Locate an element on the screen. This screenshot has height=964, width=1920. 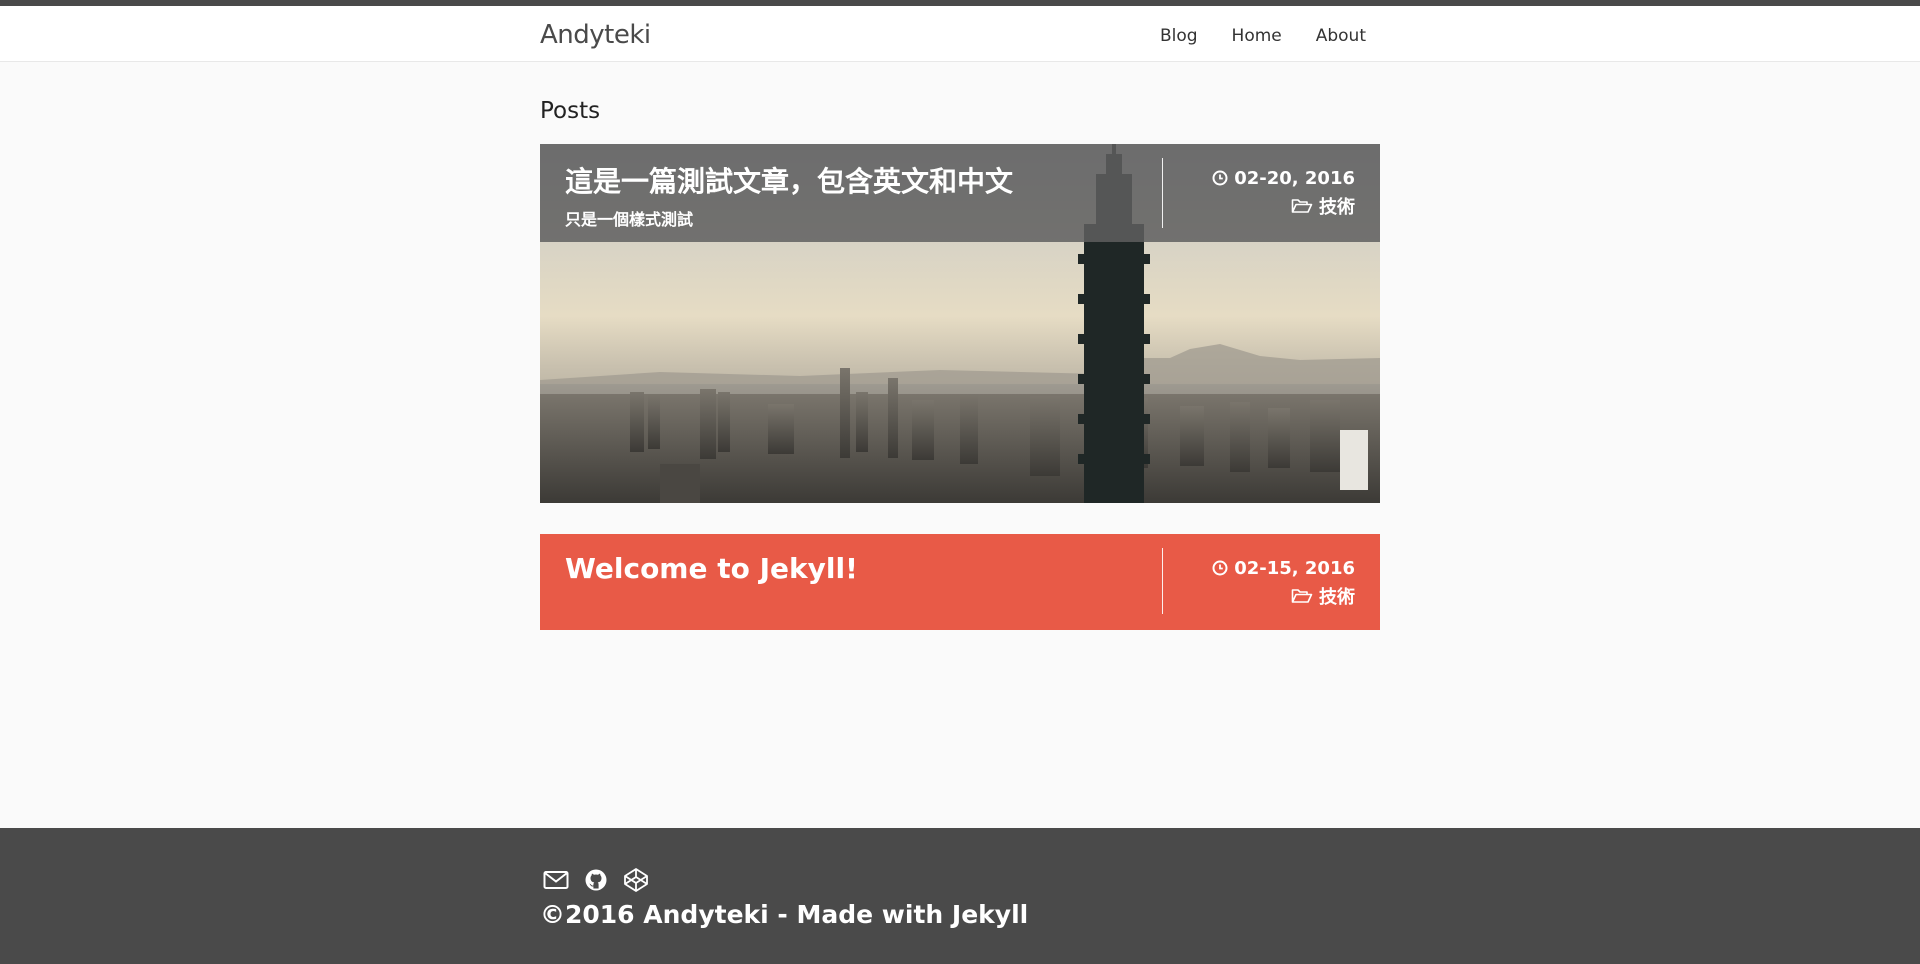
site-brand-link: Andyteki is located at coordinates (595, 35).